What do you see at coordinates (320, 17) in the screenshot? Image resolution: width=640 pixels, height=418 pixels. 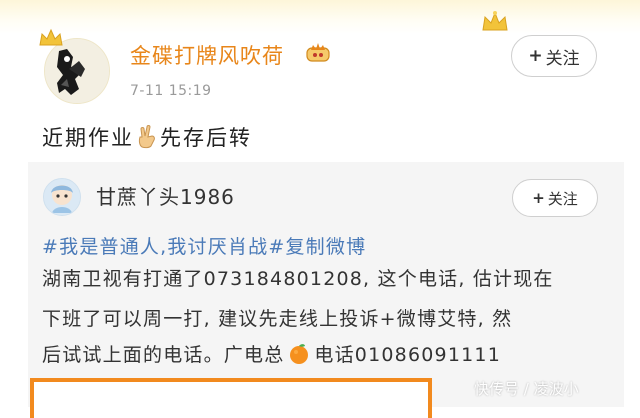 I see `header-background` at bounding box center [320, 17].